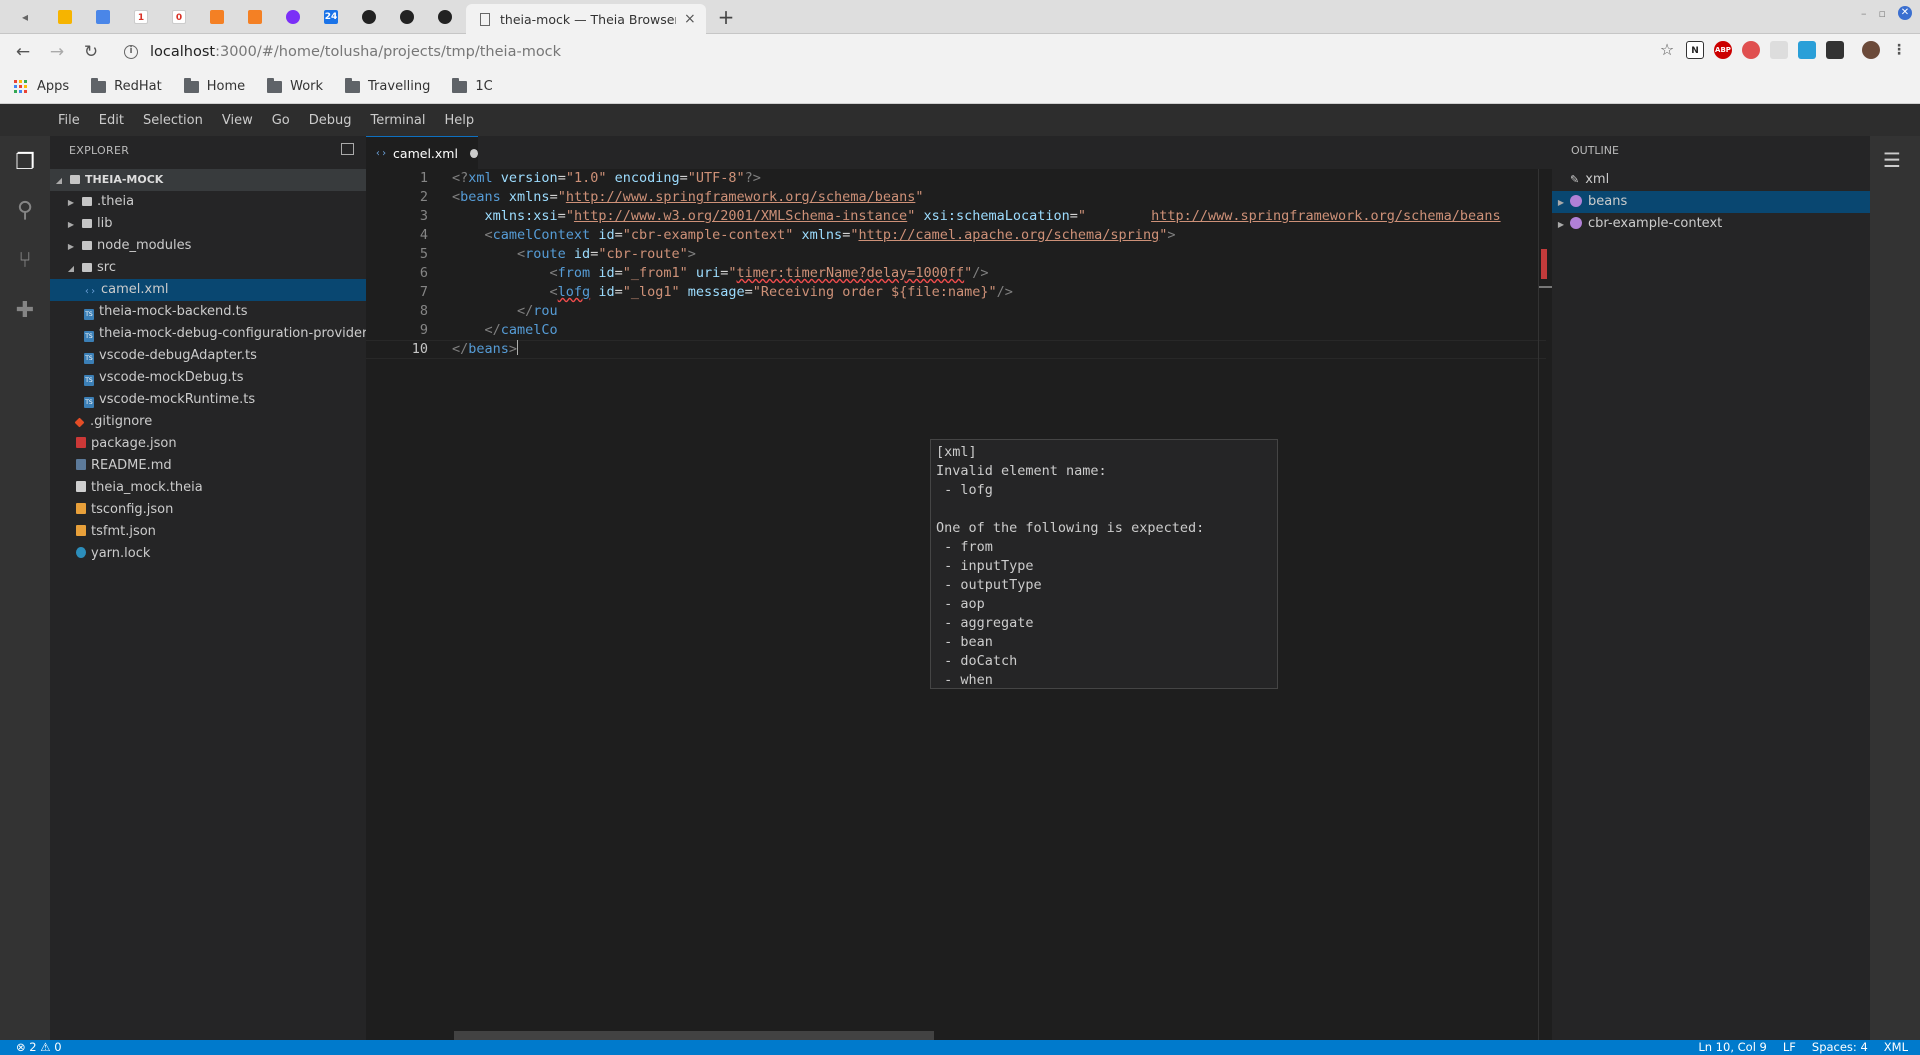 The width and height of the screenshot is (1920, 1055). What do you see at coordinates (473, 153) in the screenshot?
I see `unsaved-dot-icon` at bounding box center [473, 153].